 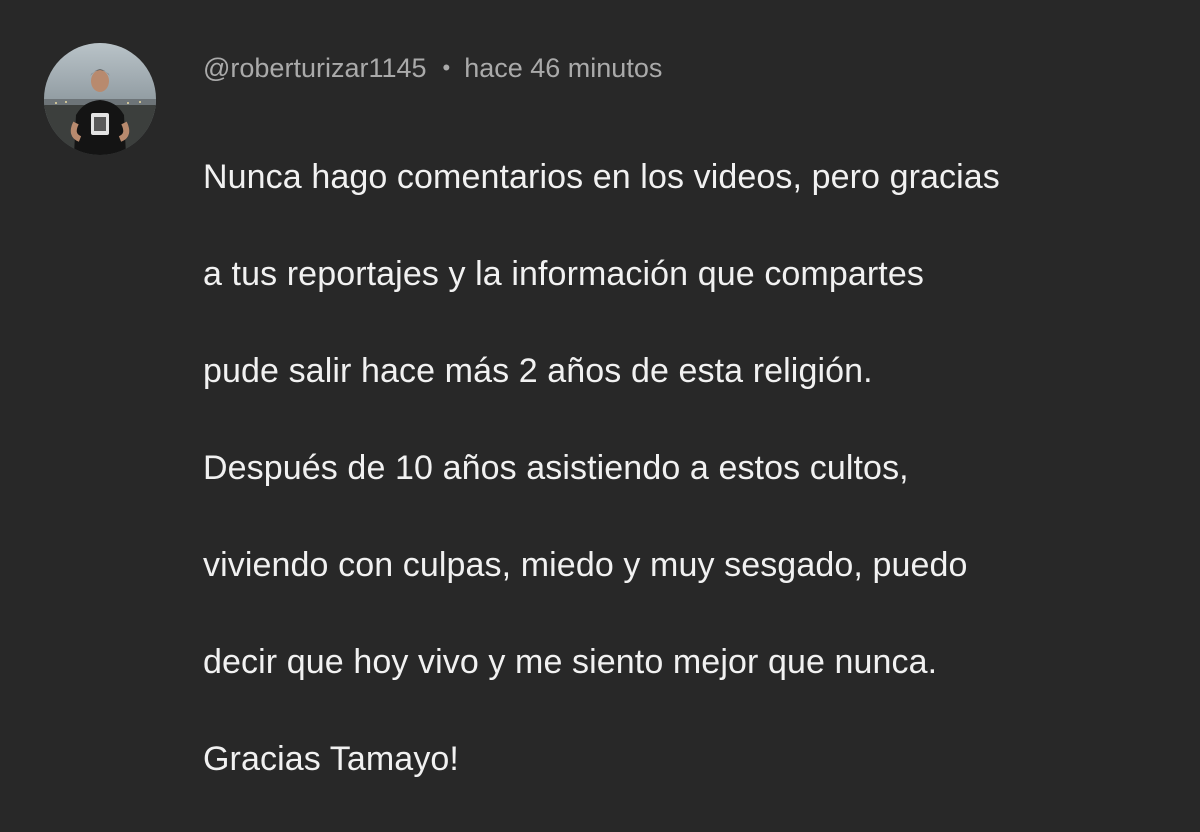 I want to click on comment-text-line: Gracias Tamayo!, so click(x=331, y=758).